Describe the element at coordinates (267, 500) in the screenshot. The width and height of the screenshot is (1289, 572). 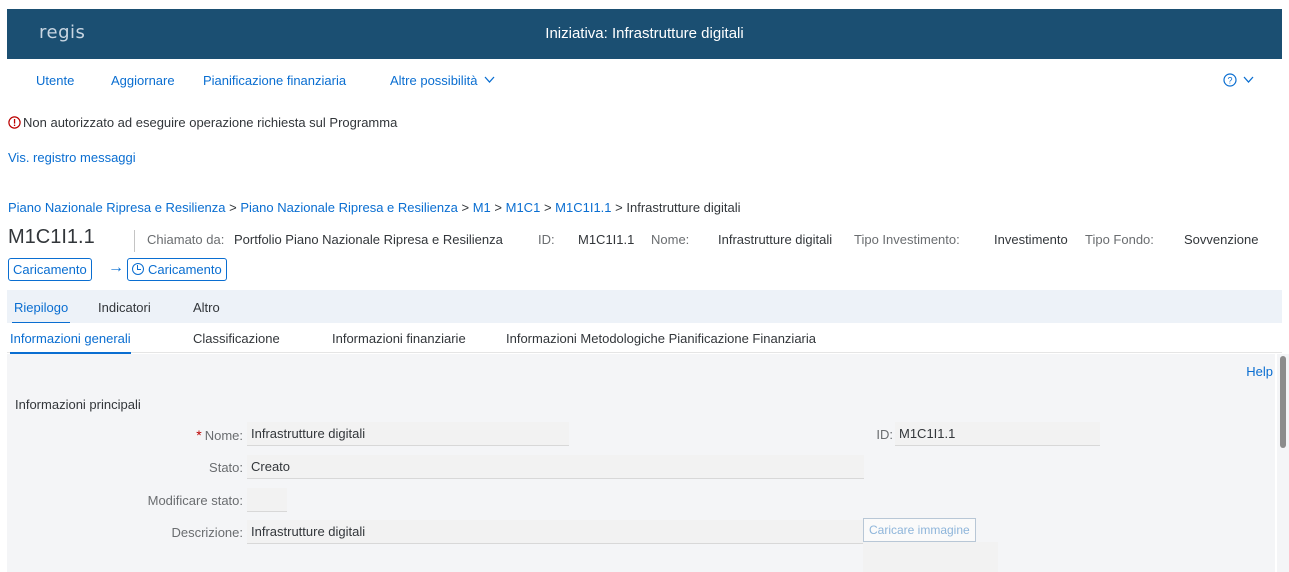
I see `change-status-field` at that location.